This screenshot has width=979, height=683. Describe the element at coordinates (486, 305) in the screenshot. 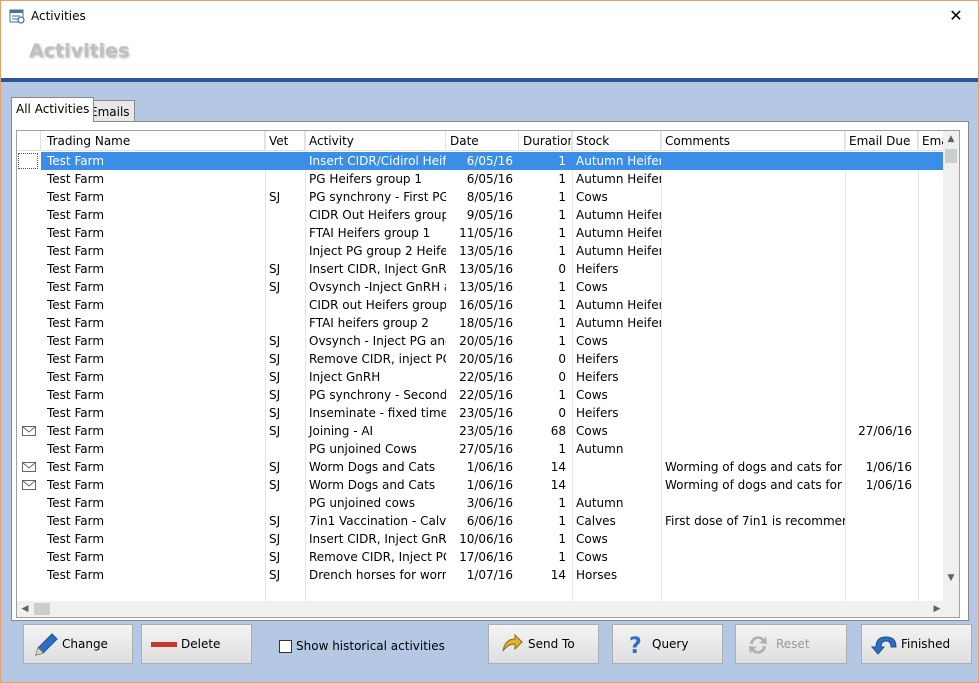

I see `cell-date: 16/05/16` at that location.